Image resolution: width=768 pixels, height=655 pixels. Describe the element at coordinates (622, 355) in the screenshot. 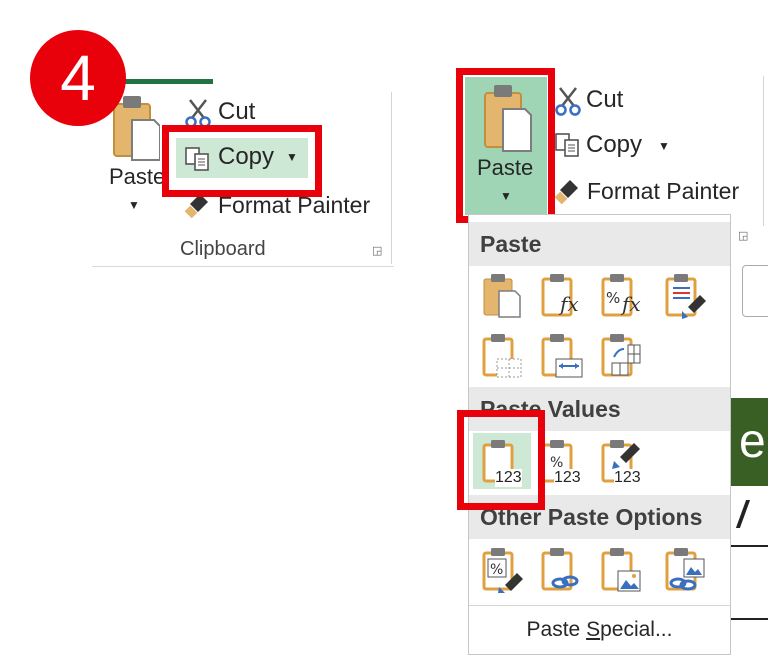

I see `transpose-icon` at that location.